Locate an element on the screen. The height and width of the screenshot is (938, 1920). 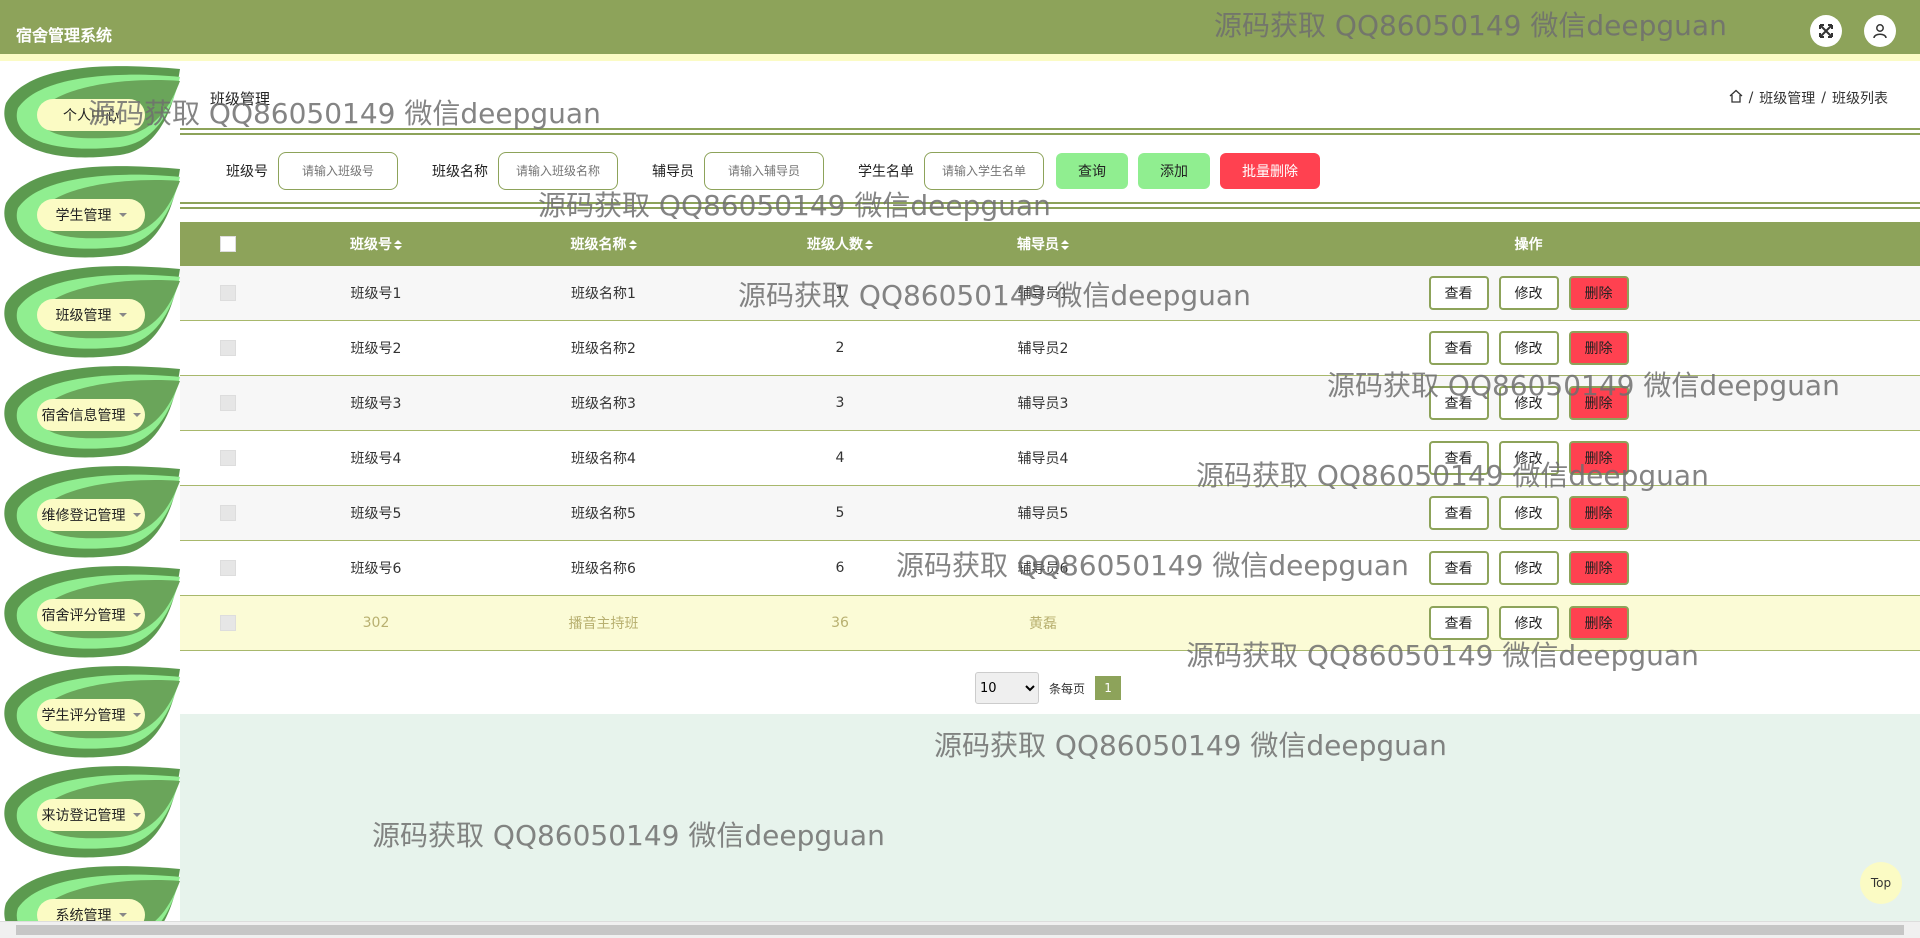
page-size-select: 10 is located at coordinates (1007, 688).